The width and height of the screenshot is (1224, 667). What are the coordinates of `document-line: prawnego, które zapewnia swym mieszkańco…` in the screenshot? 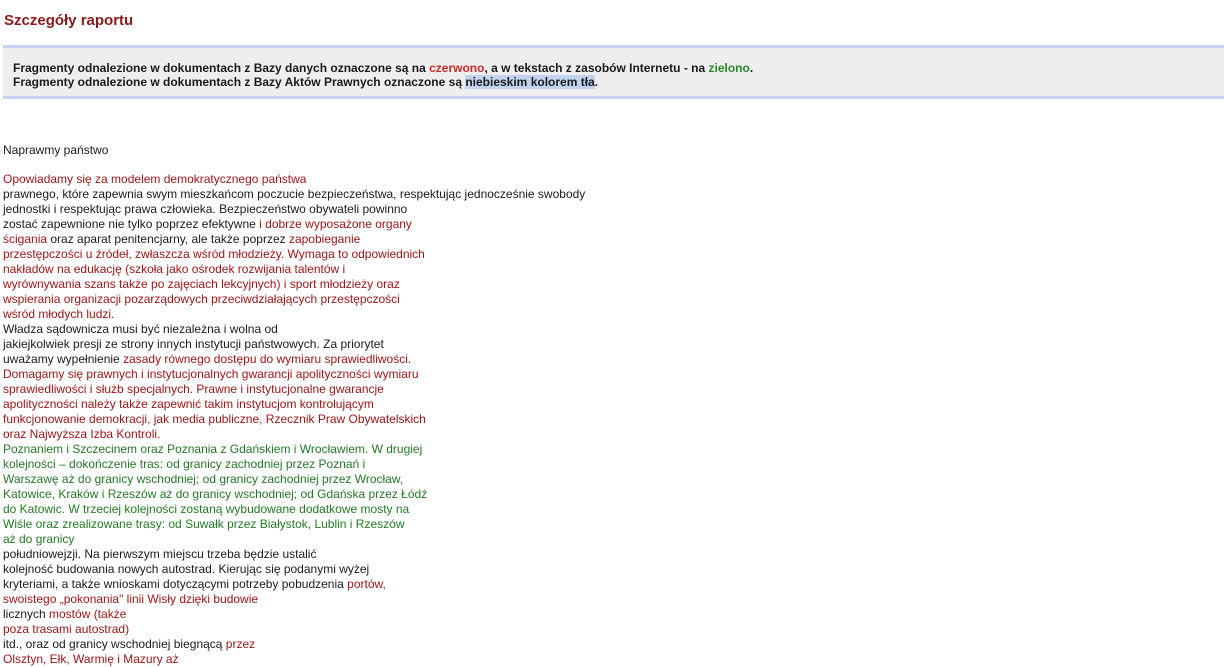 It's located at (353, 194).